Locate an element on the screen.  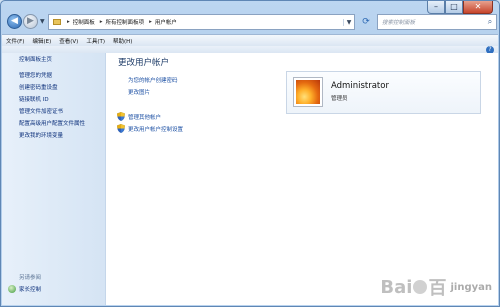
refresh-icon: ⟳ is located at coordinates (366, 22).